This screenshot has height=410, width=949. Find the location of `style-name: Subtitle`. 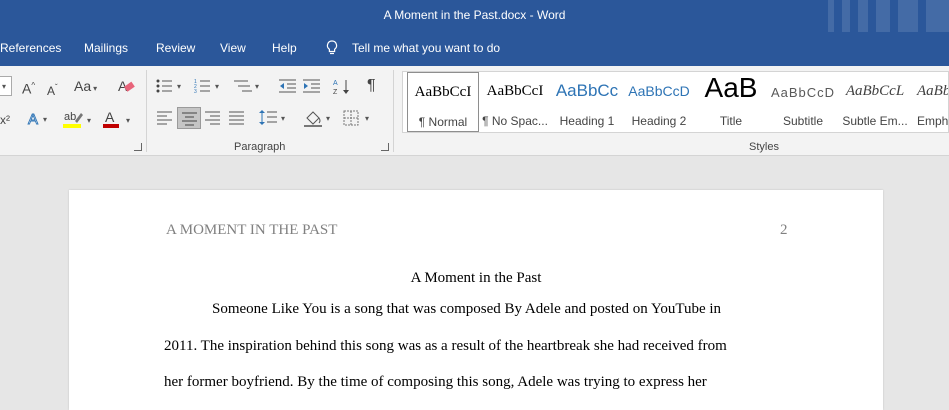

style-name: Subtitle is located at coordinates (803, 121).